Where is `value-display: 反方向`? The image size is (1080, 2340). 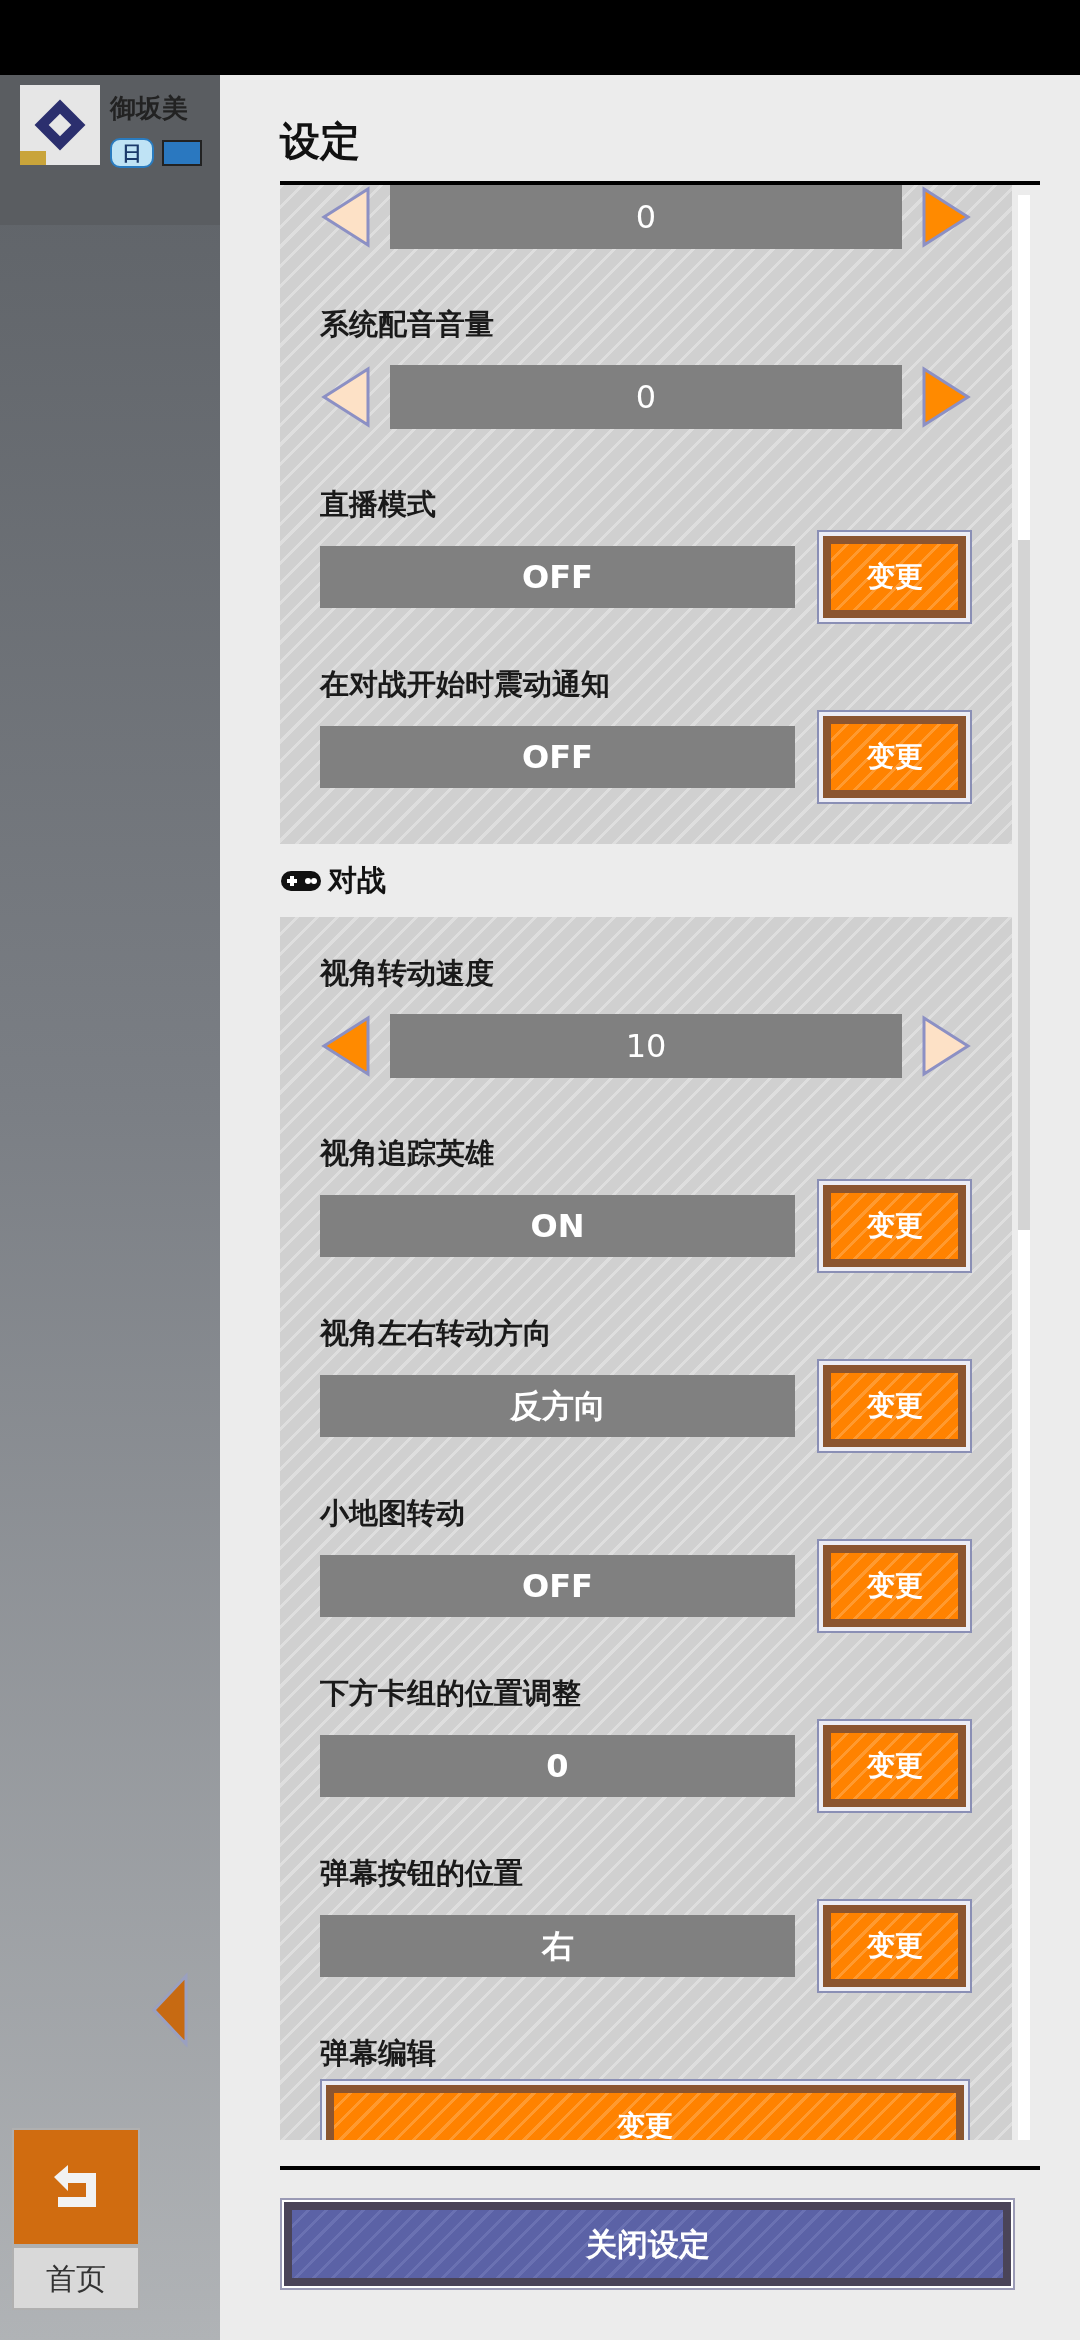 value-display: 反方向 is located at coordinates (557, 1406).